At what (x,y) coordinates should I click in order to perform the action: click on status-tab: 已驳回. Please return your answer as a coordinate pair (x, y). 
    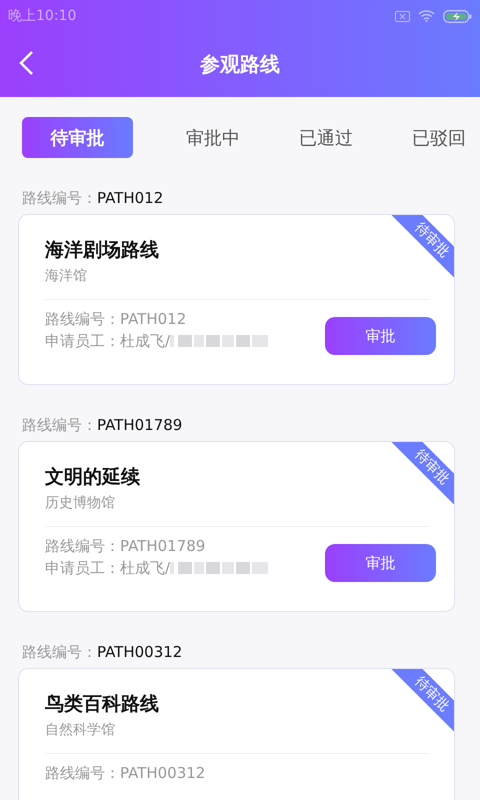
    Looking at the image, I should click on (439, 137).